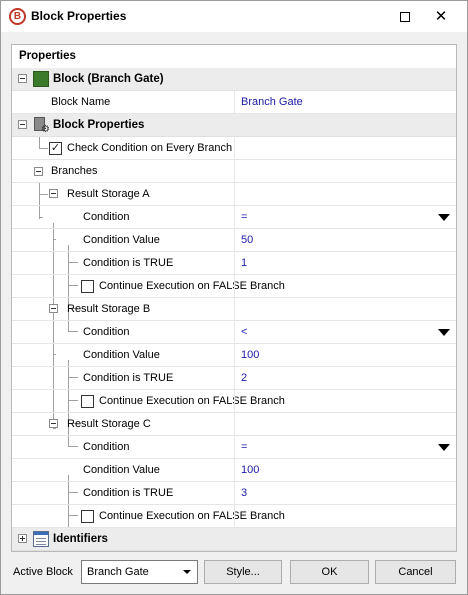 Image resolution: width=468 pixels, height=595 pixels. What do you see at coordinates (234, 79) in the screenshot?
I see `category-block: Block (Branch Gate)` at bounding box center [234, 79].